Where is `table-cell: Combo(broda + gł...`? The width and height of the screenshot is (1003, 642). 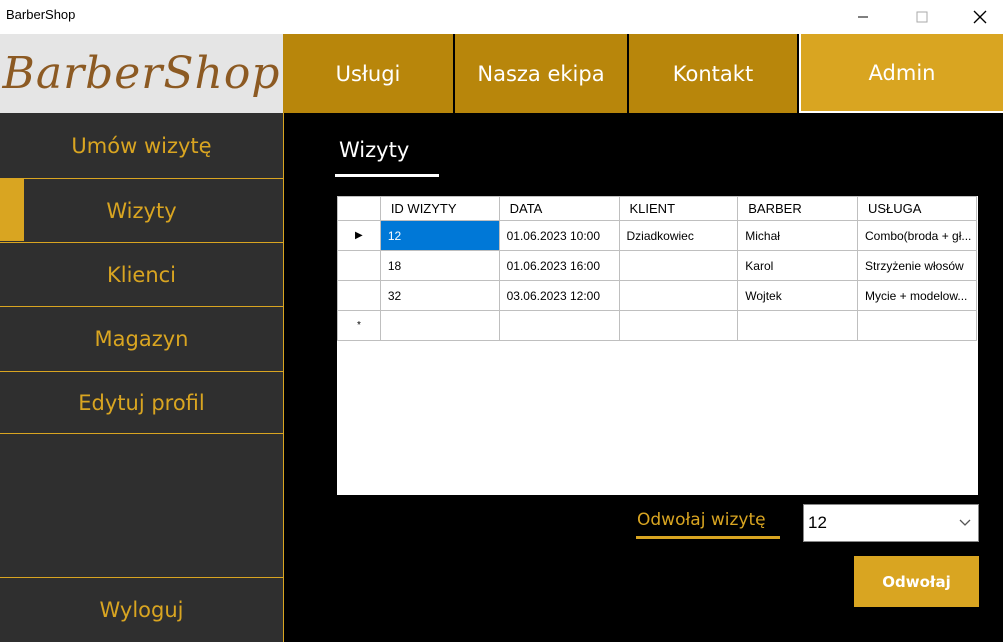
table-cell: Combo(broda + gł... is located at coordinates (917, 235).